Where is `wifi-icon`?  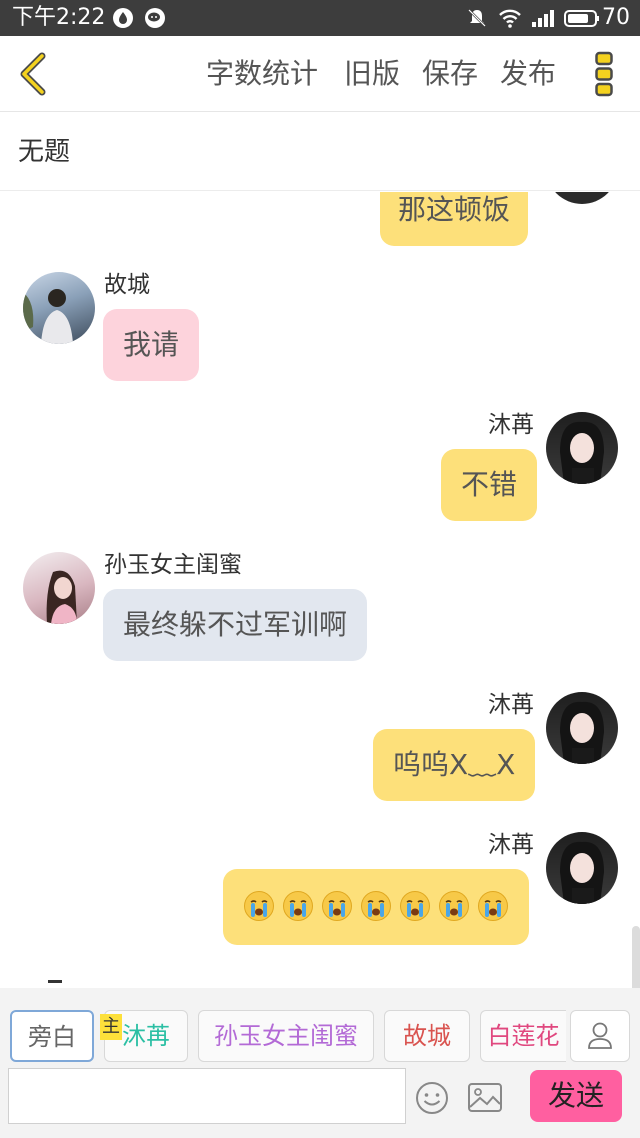
wifi-icon is located at coordinates (510, 18).